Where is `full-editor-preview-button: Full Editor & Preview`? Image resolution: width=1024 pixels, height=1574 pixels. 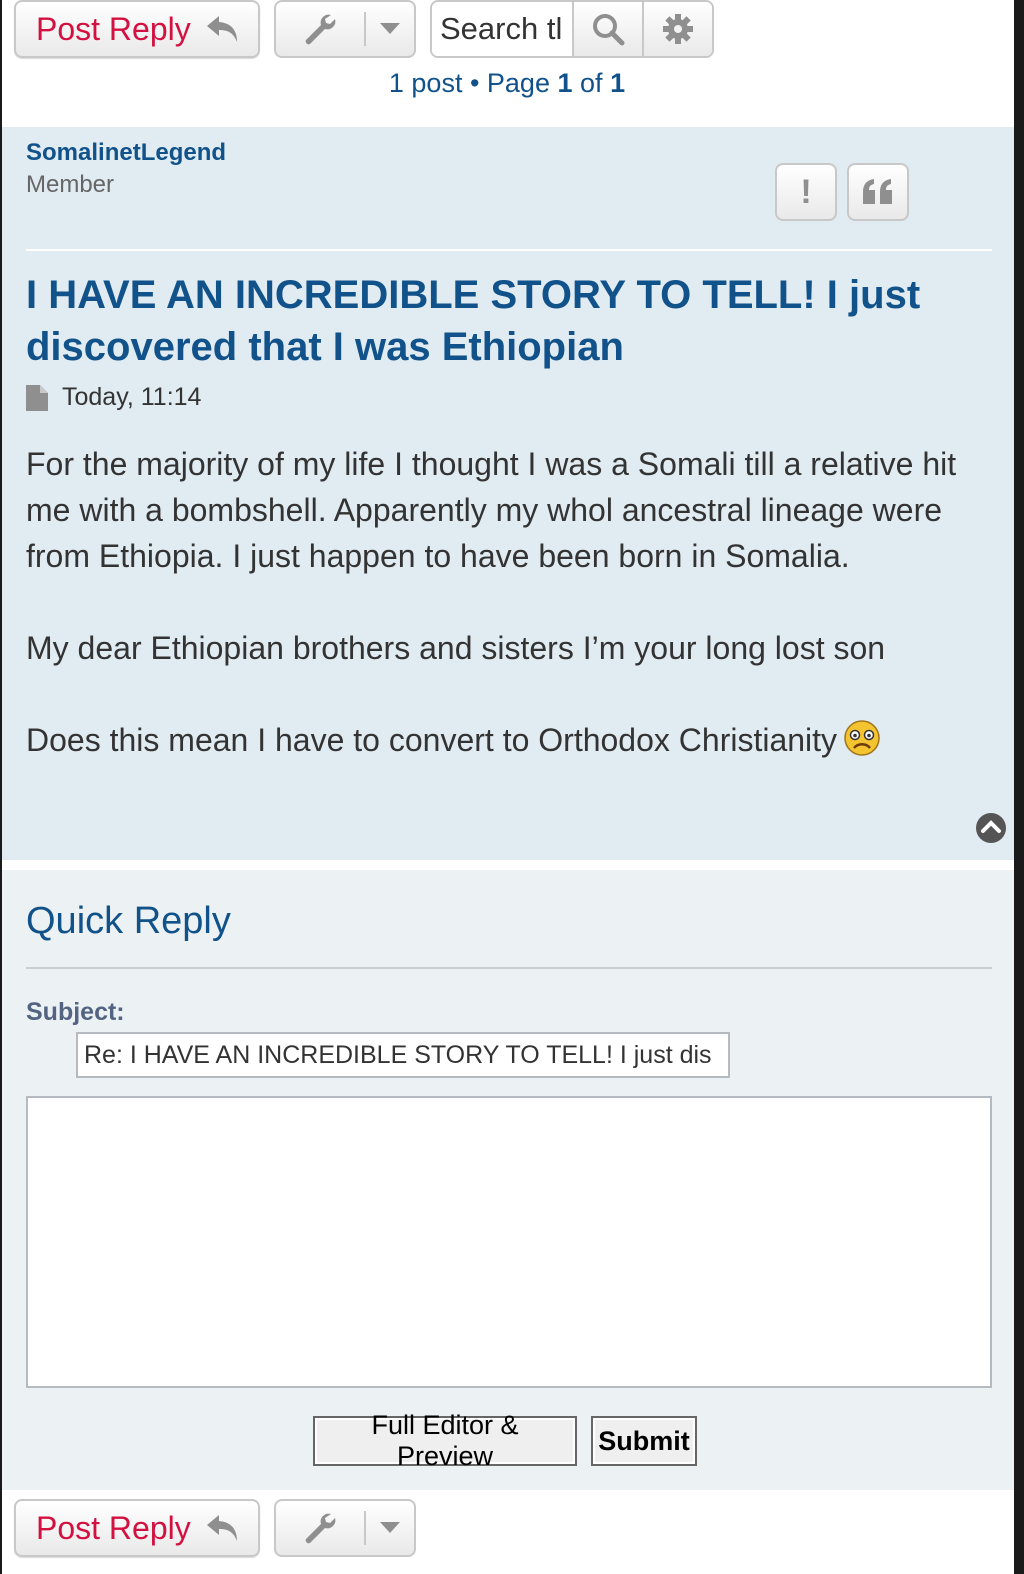
full-editor-preview-button: Full Editor & Preview is located at coordinates (445, 1440).